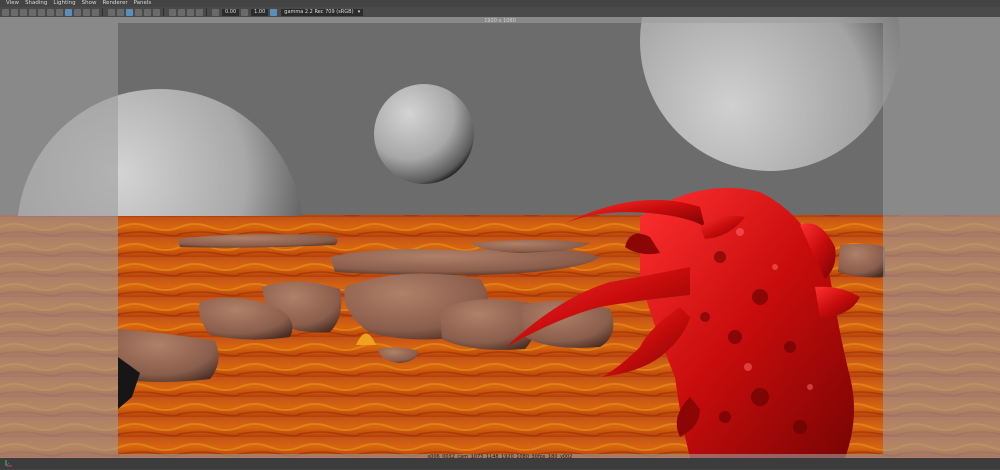 This screenshot has height=470, width=1000. I want to click on isolate-select-icon, so click(172, 12).